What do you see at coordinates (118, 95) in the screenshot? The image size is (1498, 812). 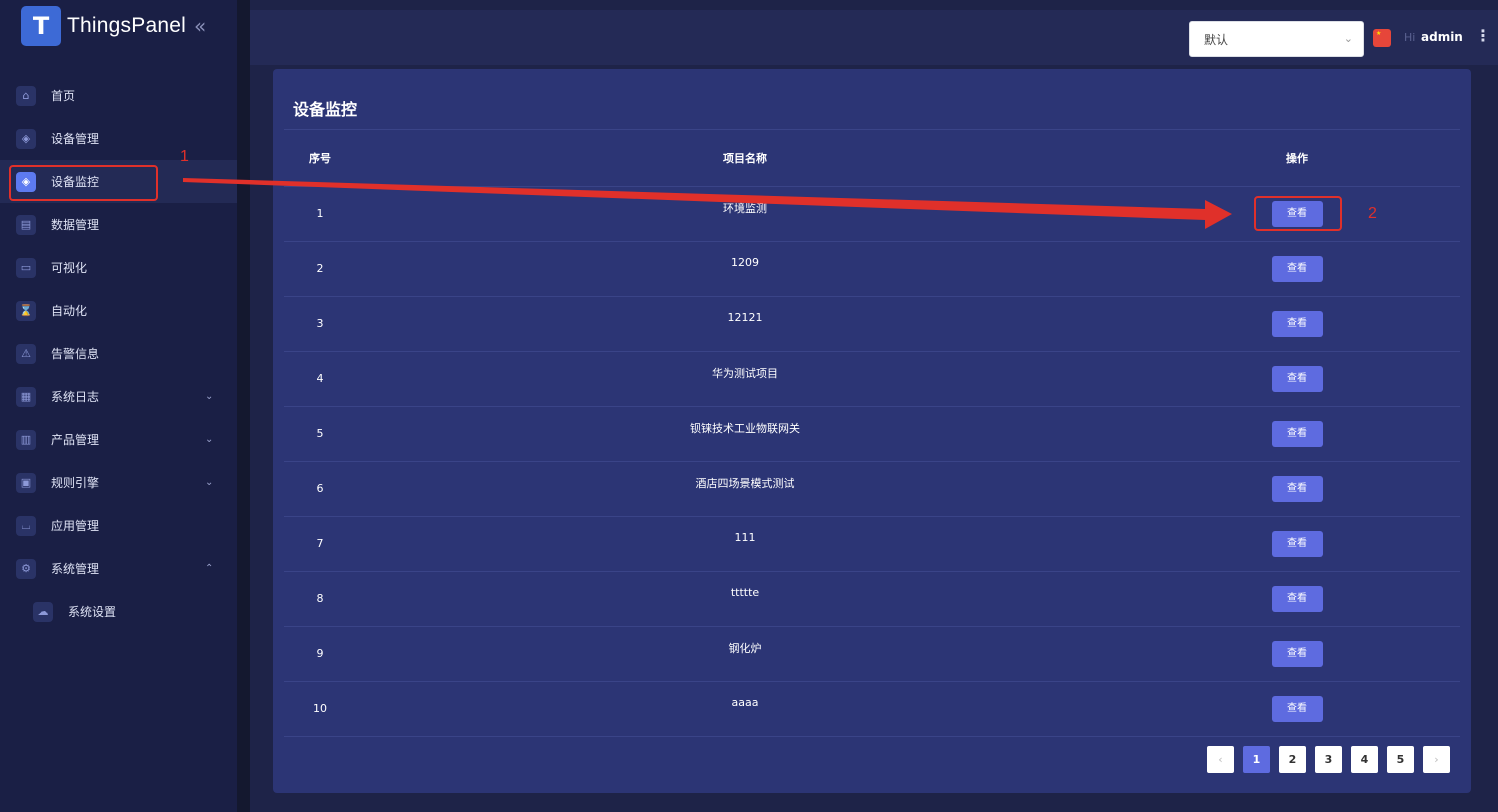 I see `sidebar-item: ⌂ 首页` at bounding box center [118, 95].